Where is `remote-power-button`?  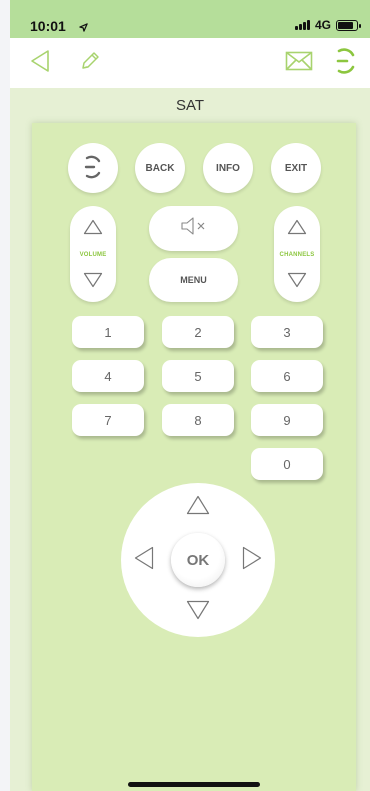 remote-power-button is located at coordinates (93, 168).